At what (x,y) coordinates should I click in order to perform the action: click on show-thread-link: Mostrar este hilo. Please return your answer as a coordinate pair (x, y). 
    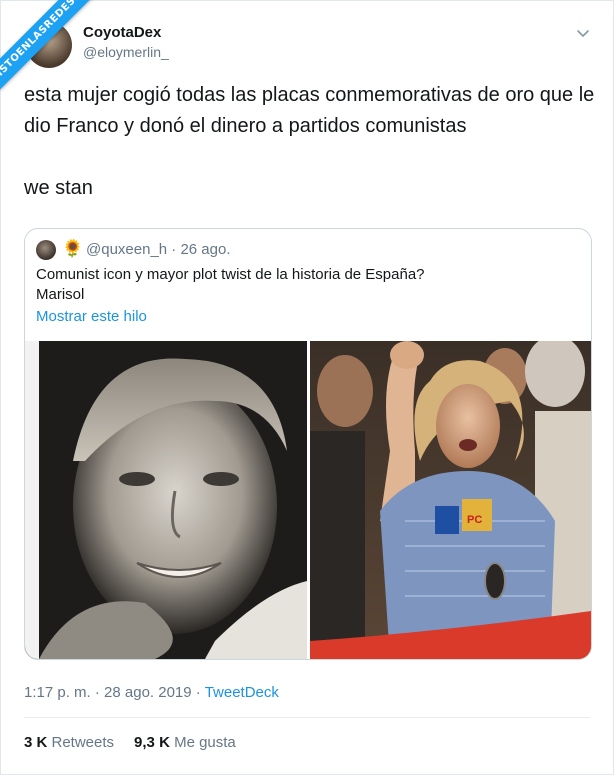
    Looking at the image, I should click on (91, 316).